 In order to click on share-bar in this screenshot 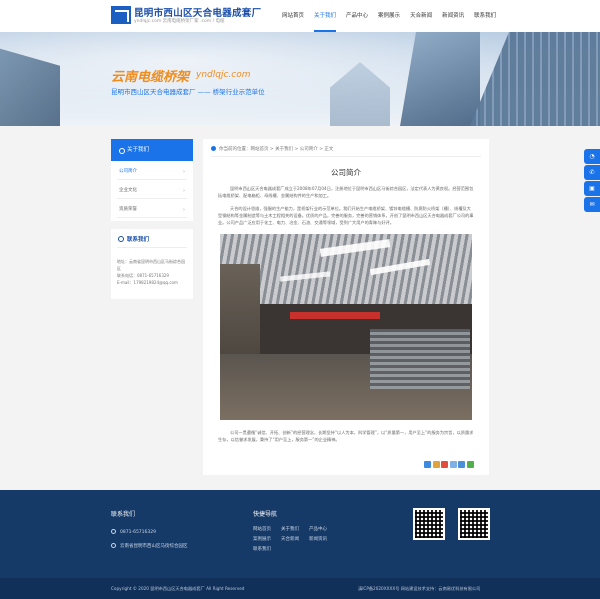, I will do `click(449, 464)`.